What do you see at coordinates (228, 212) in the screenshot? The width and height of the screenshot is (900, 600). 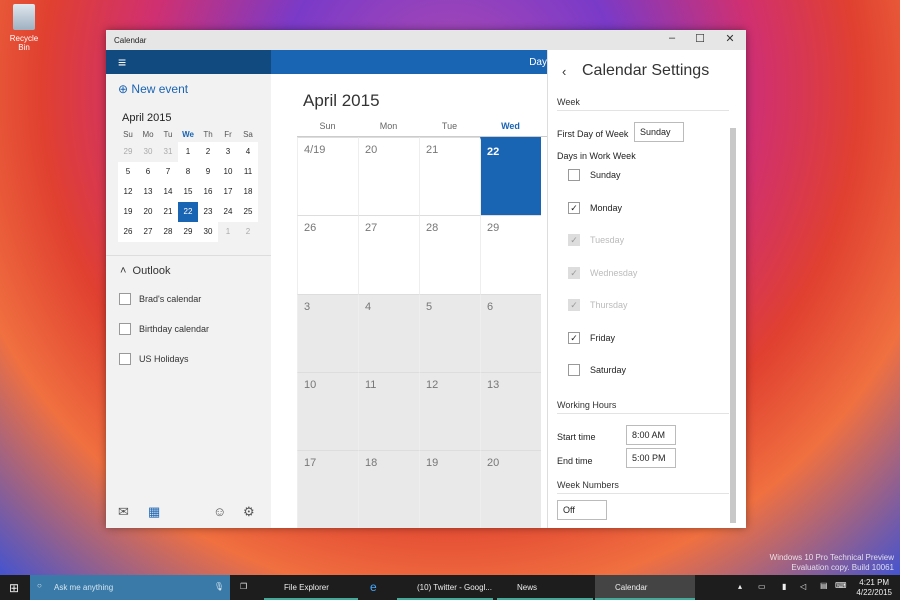 I see `mini-day: 24` at bounding box center [228, 212].